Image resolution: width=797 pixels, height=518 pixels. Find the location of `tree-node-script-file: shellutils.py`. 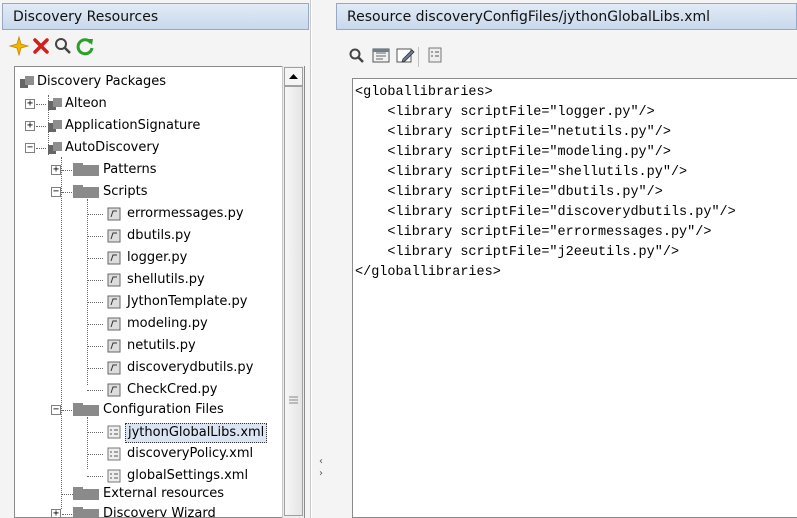

tree-node-script-file: shellutils.py is located at coordinates (187, 280).